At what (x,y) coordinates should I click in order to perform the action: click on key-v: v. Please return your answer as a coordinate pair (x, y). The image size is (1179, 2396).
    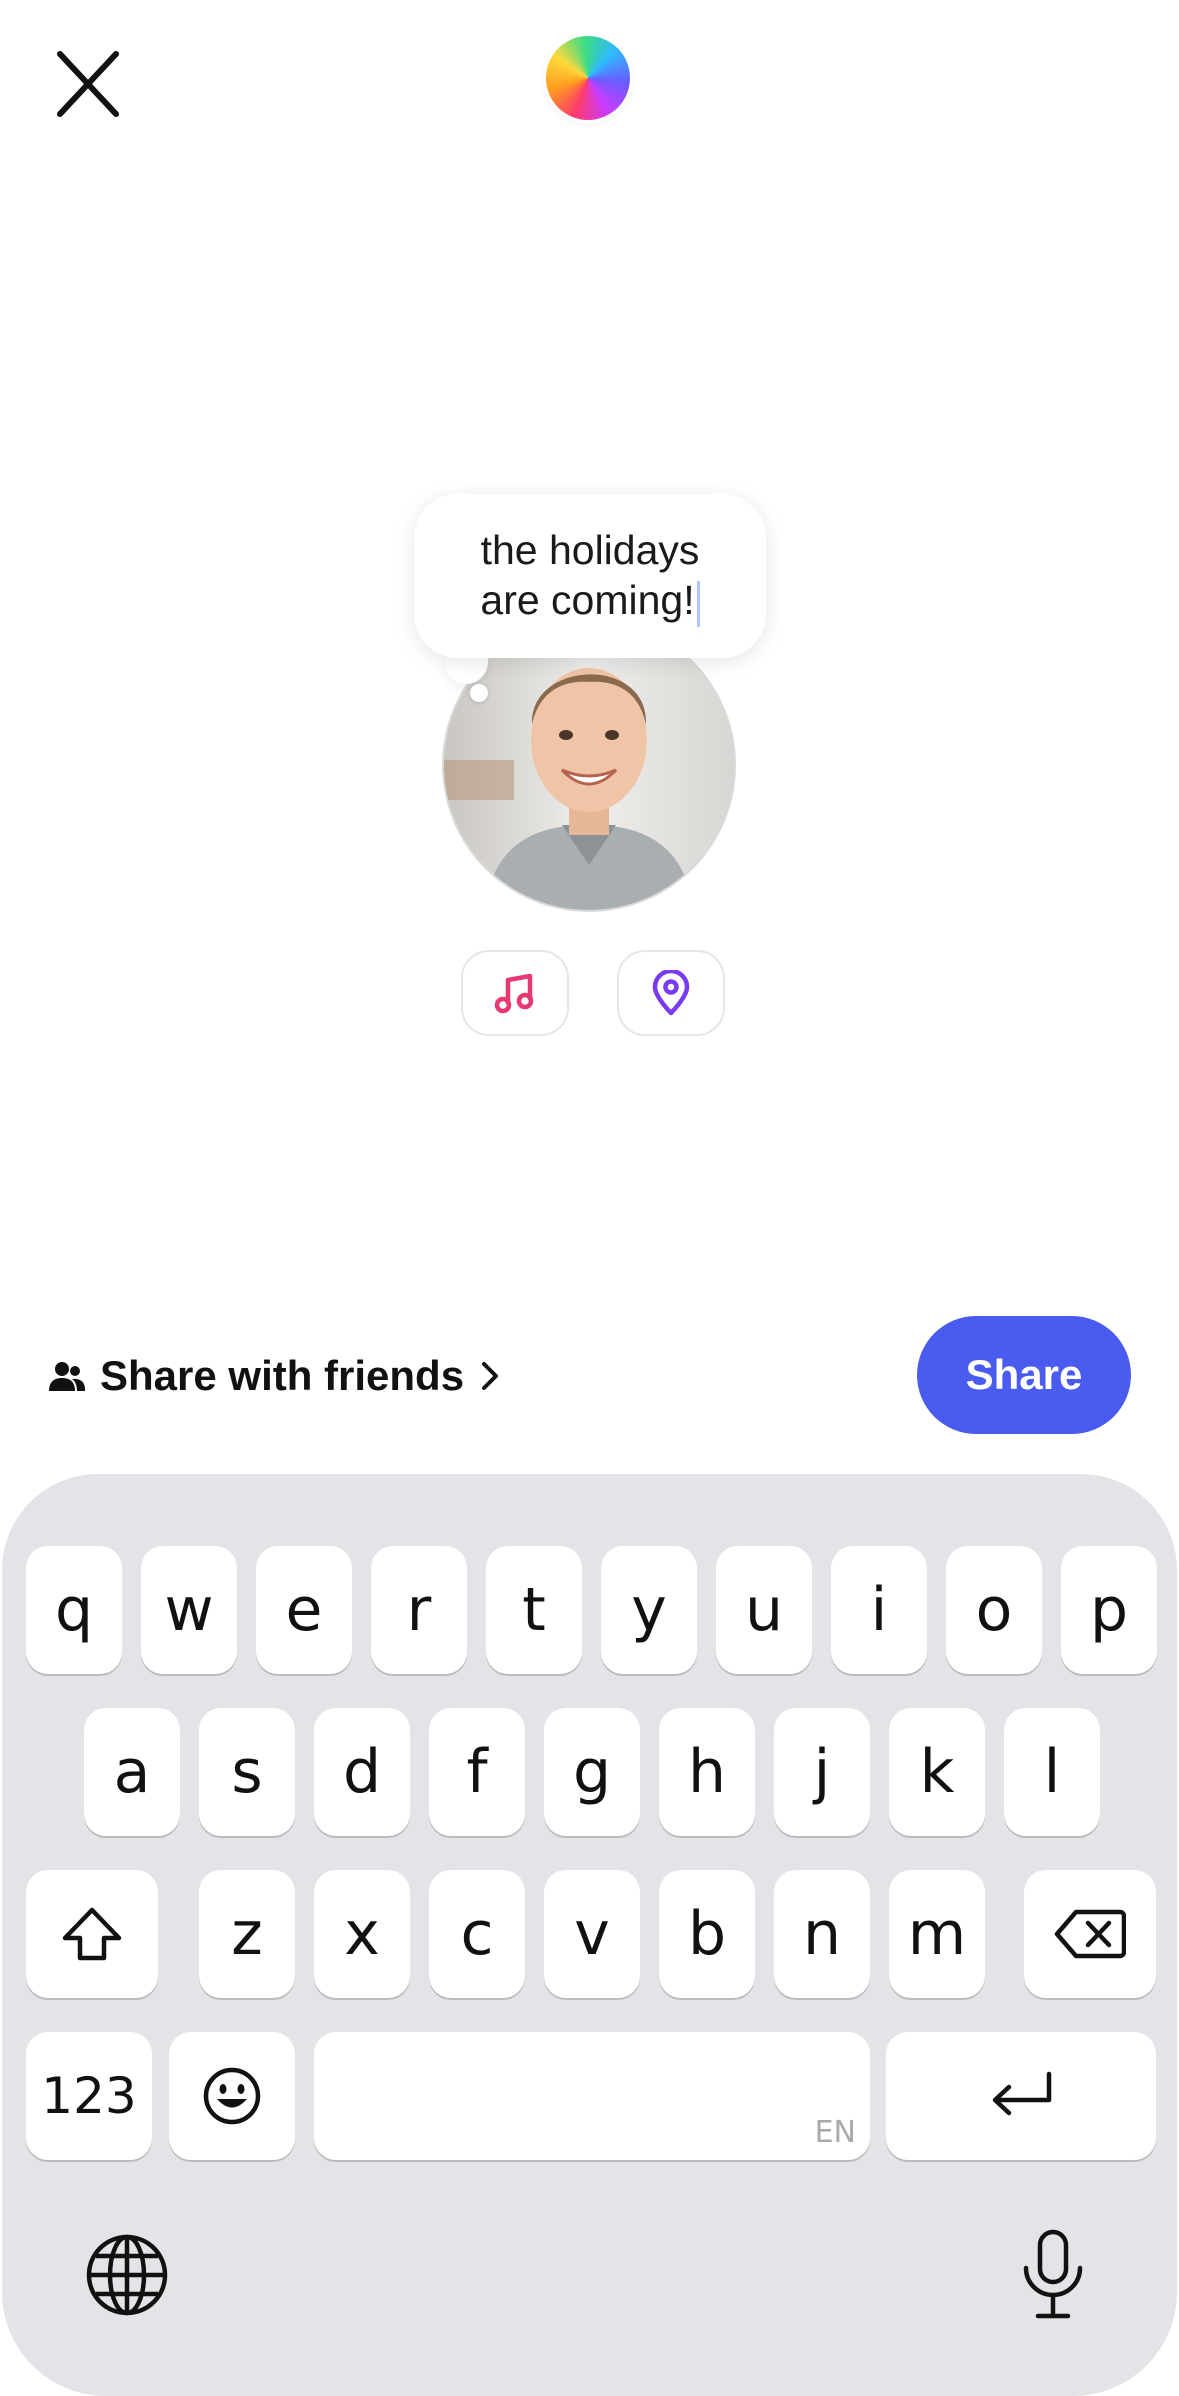
    Looking at the image, I should click on (592, 1934).